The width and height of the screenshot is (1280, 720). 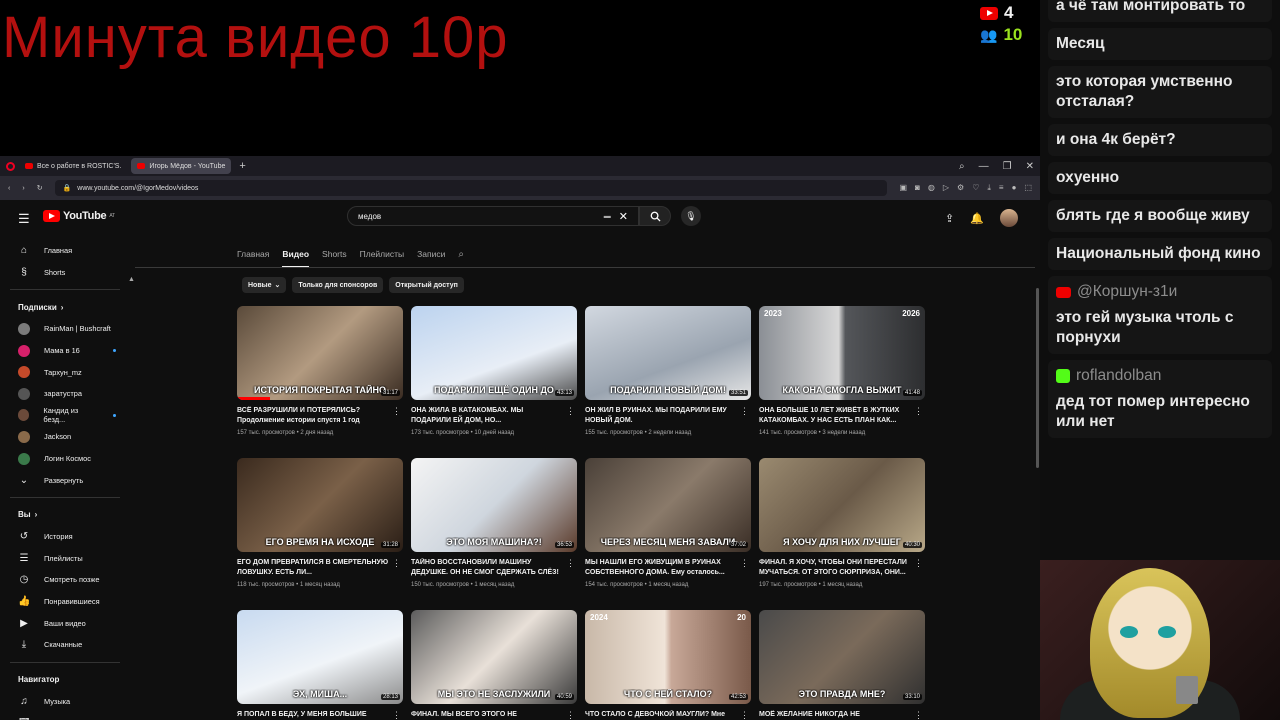 I want to click on video-thumbnail: ЧЕРЕЗ МЕСЯЦ МЕНЯ ЗАВАЛИ 37:02, so click(x=668, y=505).